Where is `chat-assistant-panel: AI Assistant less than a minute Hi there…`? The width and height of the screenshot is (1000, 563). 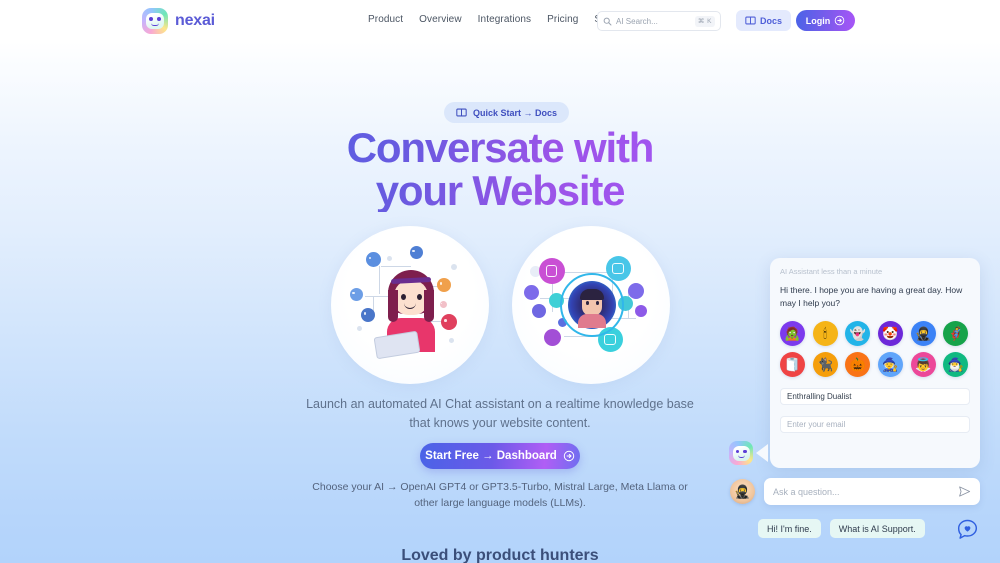 chat-assistant-panel: AI Assistant less than a minute Hi there… is located at coordinates (875, 363).